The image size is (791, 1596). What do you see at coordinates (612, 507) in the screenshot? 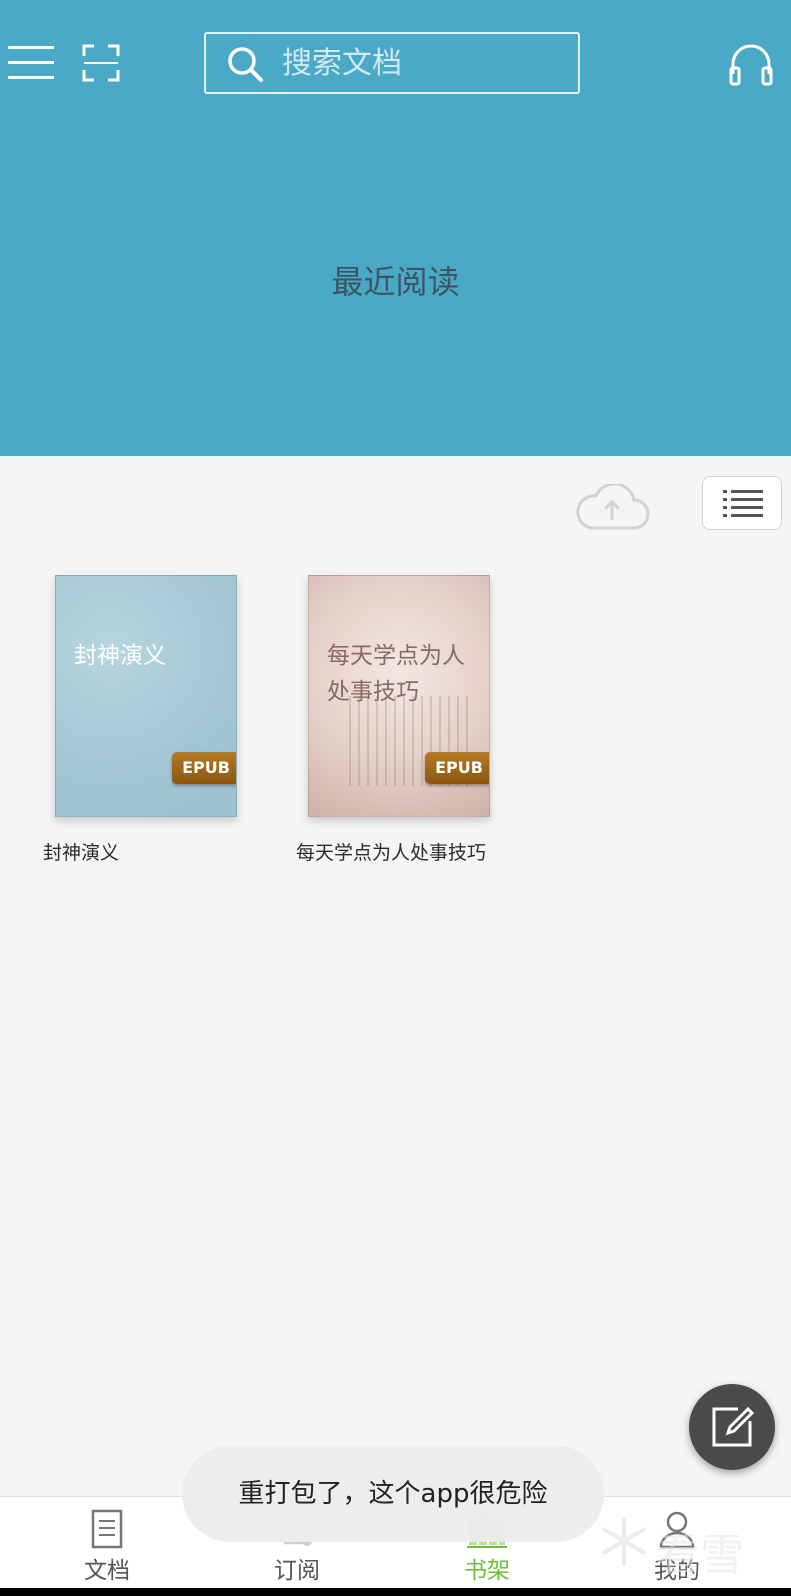
I see `cloud-upload-icon` at bounding box center [612, 507].